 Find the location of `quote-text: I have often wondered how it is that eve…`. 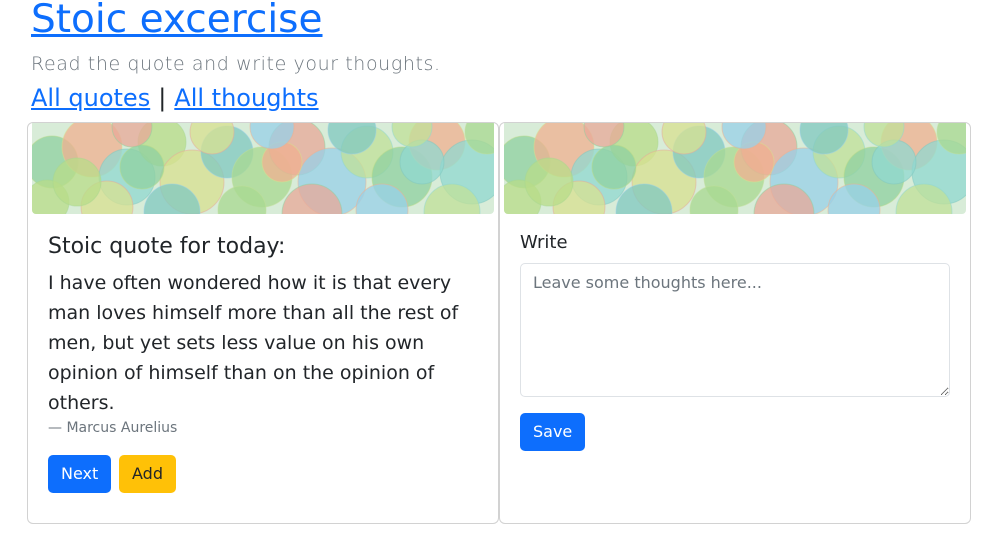

quote-text: I have often wondered how it is that eve… is located at coordinates (253, 343).